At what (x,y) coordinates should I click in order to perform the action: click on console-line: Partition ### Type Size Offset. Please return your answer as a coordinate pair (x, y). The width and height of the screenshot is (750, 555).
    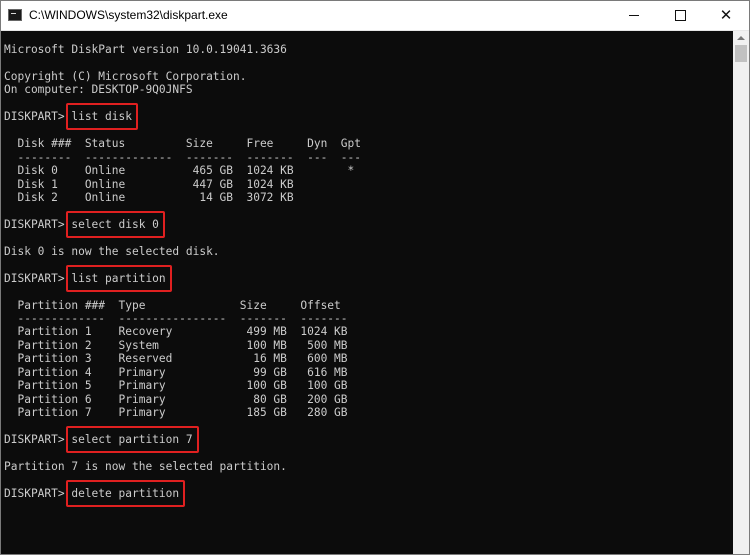
    Looking at the image, I should click on (172, 305).